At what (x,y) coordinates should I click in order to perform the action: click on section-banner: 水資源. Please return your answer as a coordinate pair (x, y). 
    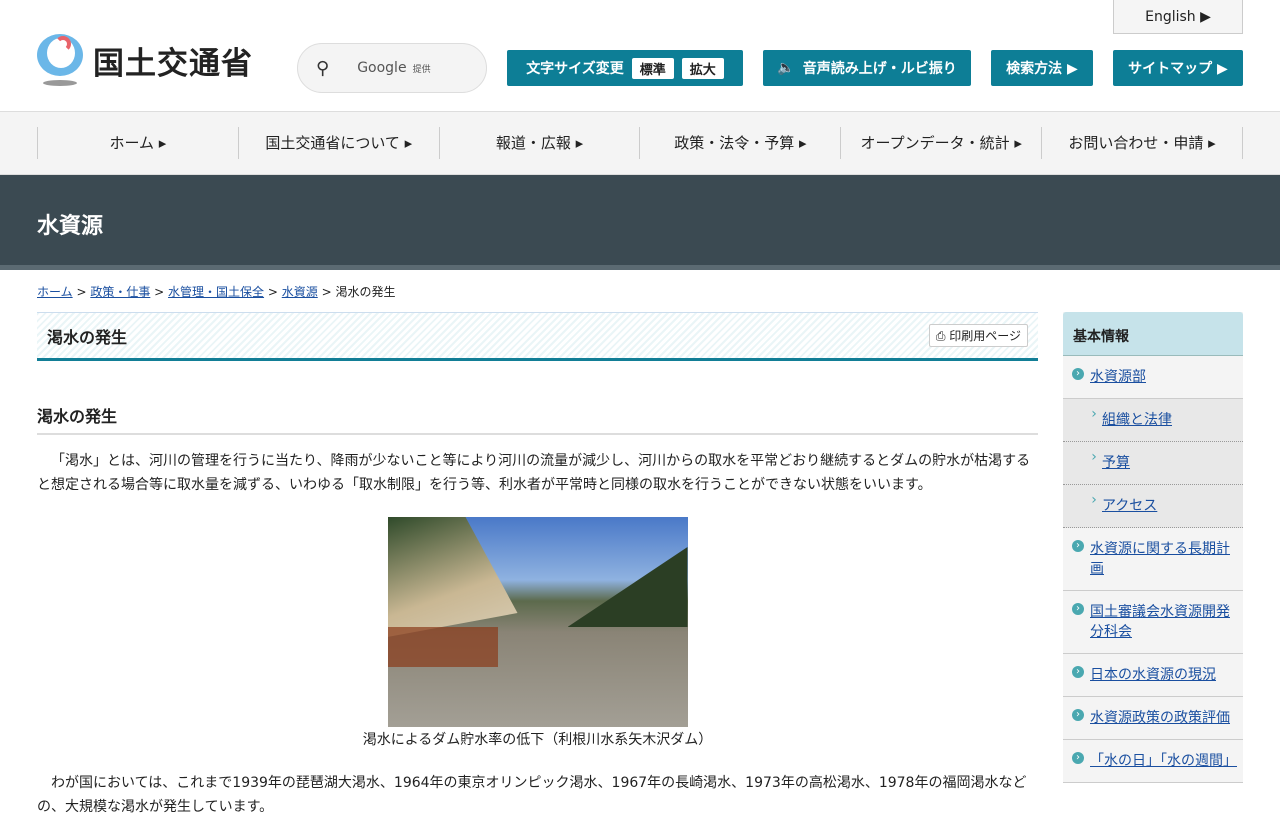
    Looking at the image, I should click on (640, 222).